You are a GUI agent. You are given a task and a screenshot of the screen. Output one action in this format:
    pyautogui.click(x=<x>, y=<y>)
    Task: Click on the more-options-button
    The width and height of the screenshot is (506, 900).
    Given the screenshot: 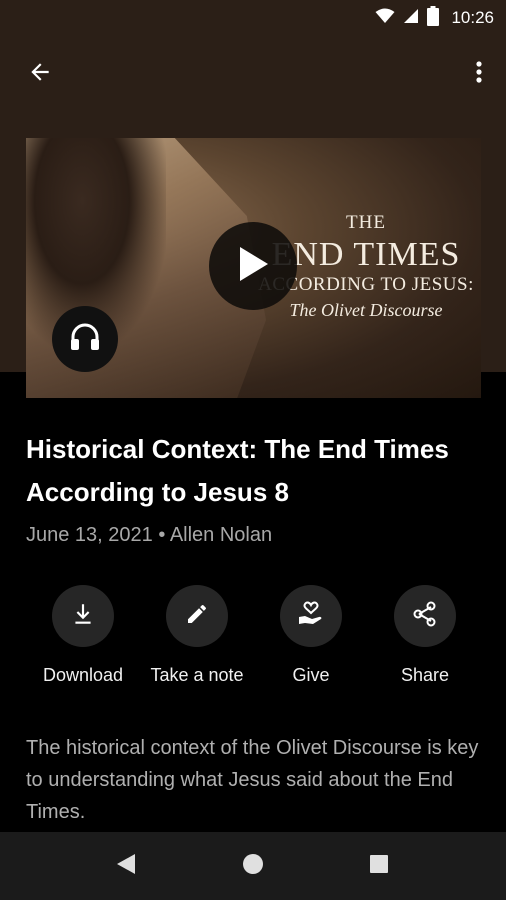 What is the action you would take?
    pyautogui.click(x=479, y=74)
    